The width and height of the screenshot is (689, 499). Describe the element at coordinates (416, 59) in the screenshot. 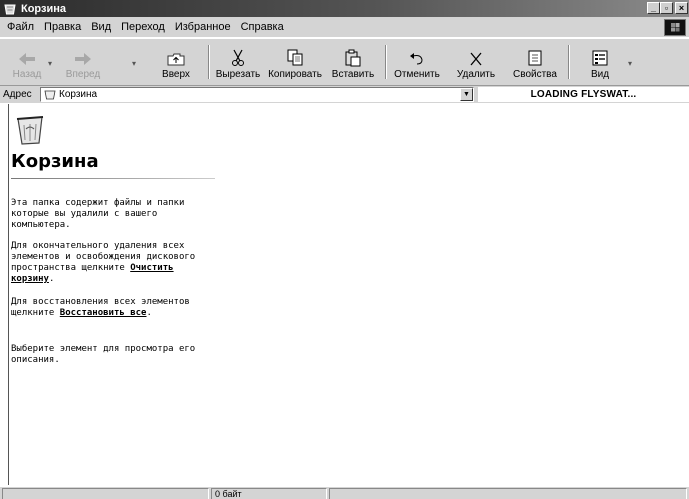

I see `undo-icon` at that location.